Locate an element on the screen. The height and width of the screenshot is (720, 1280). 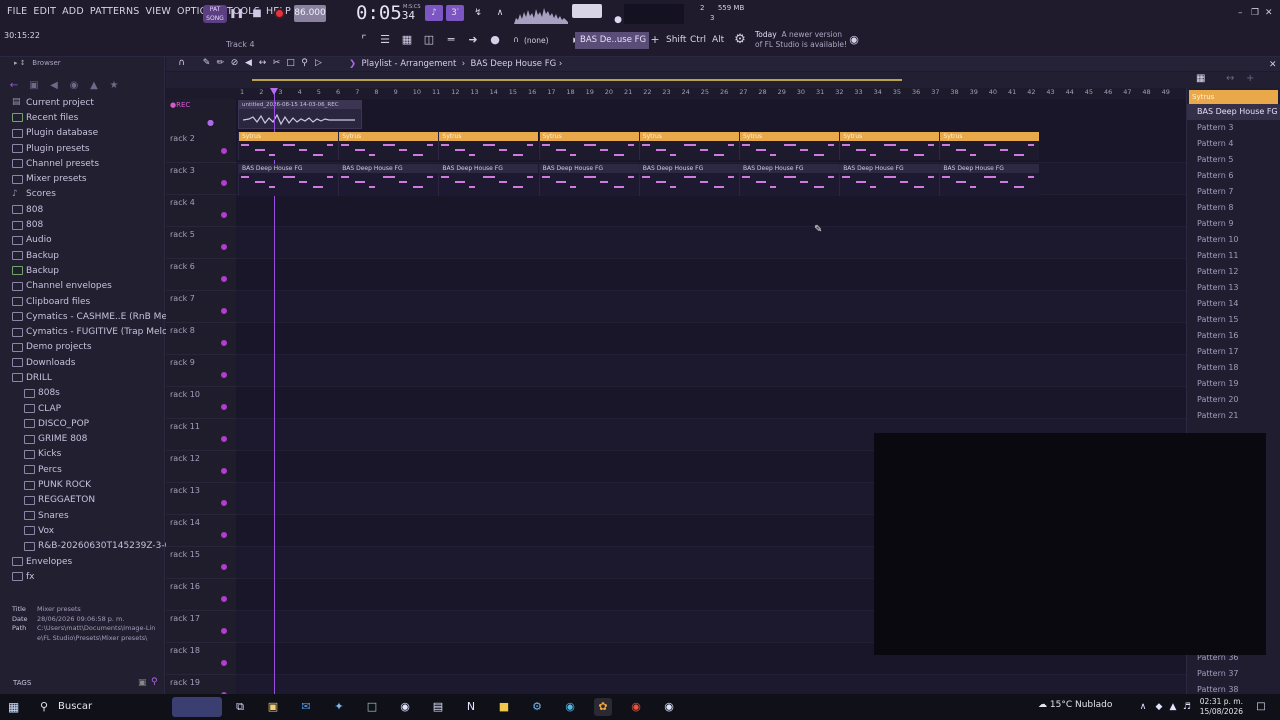
outlook-icon: ✉ is located at coordinates (306, 707).